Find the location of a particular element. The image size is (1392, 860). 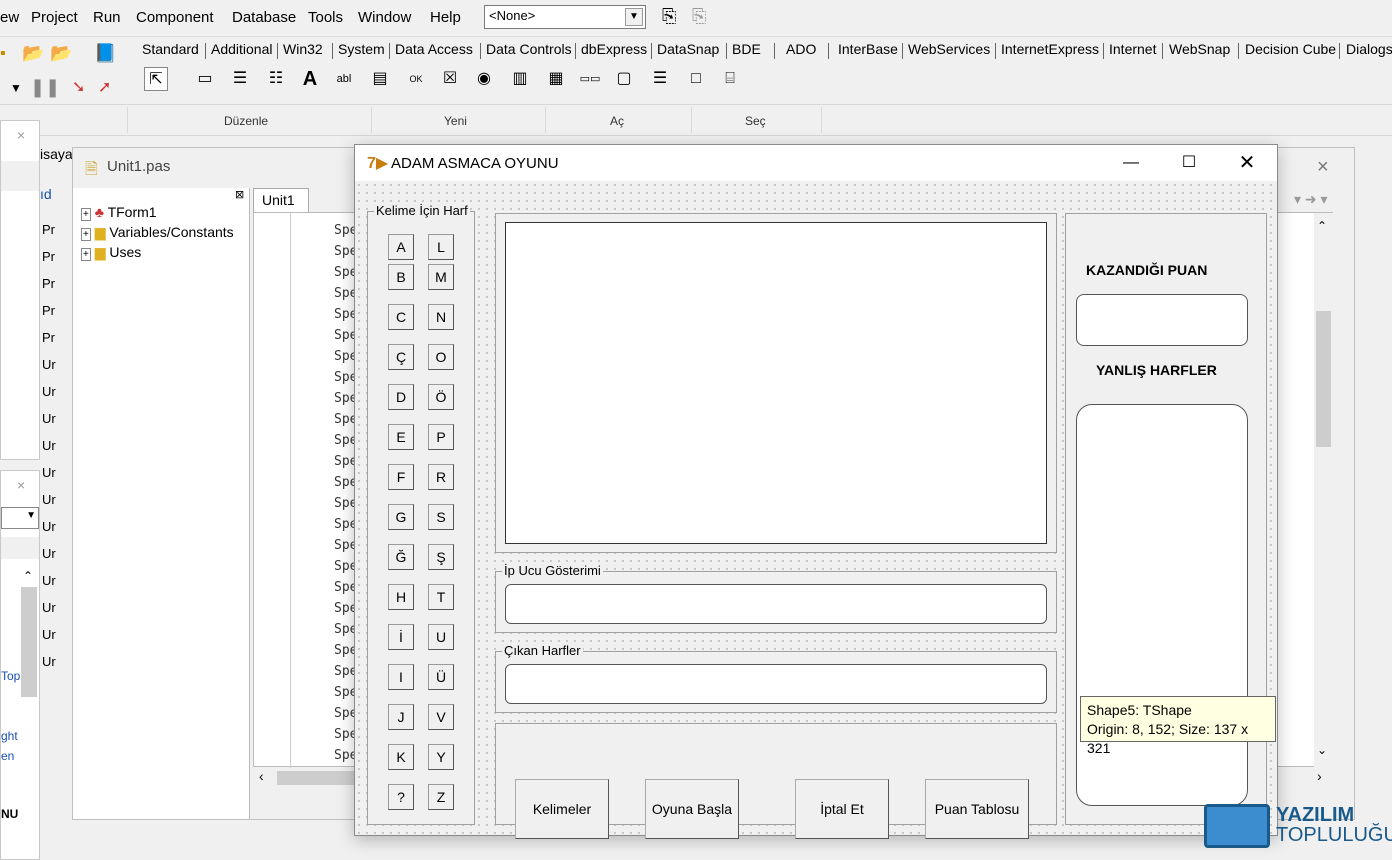

property-hidden: en is located at coordinates (7, 756).